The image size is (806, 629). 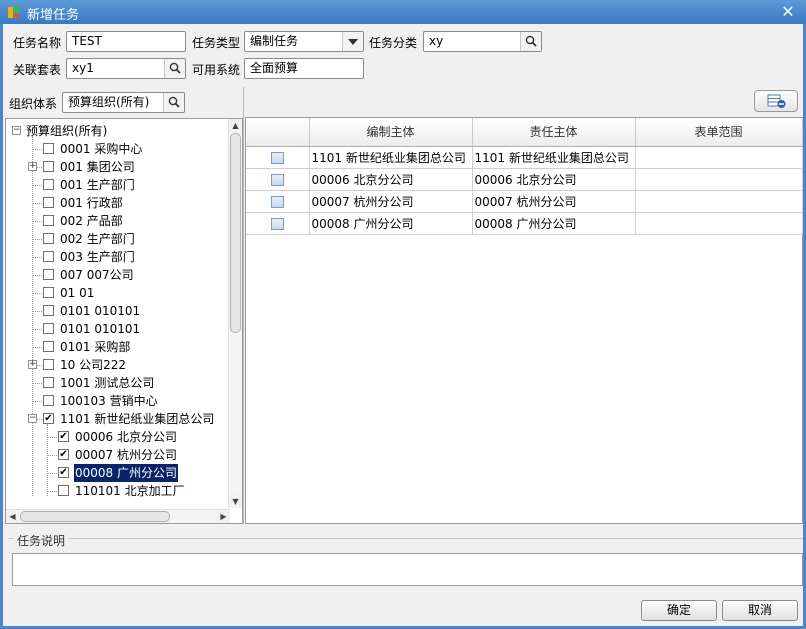 I want to click on tree-node: 0101 采购部, so click(x=118, y=347).